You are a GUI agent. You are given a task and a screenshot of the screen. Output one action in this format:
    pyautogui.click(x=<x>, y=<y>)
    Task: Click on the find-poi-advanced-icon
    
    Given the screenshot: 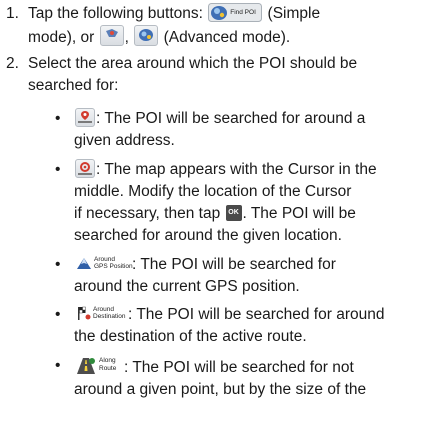 What is the action you would take?
    pyautogui.click(x=111, y=35)
    